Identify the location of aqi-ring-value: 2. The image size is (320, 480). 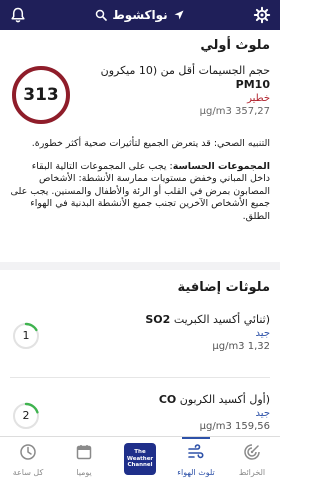
(26, 415).